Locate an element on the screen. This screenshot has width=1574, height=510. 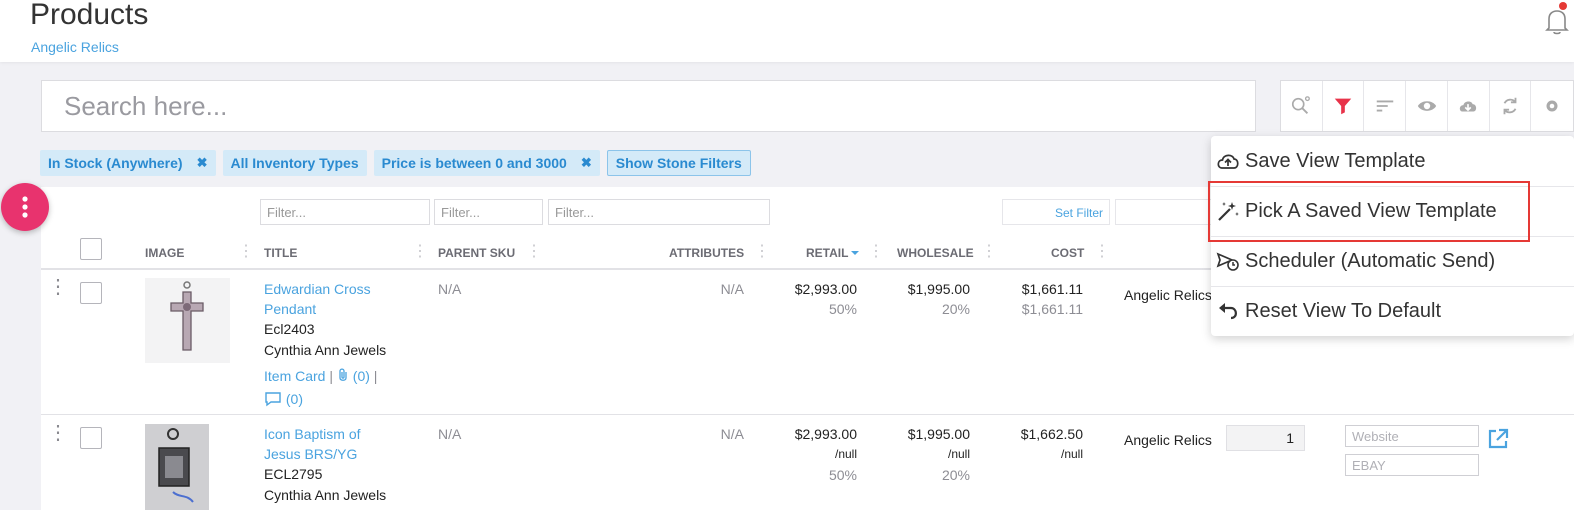
column-header-wholesale: WHOLESALE is located at coordinates (935, 253).